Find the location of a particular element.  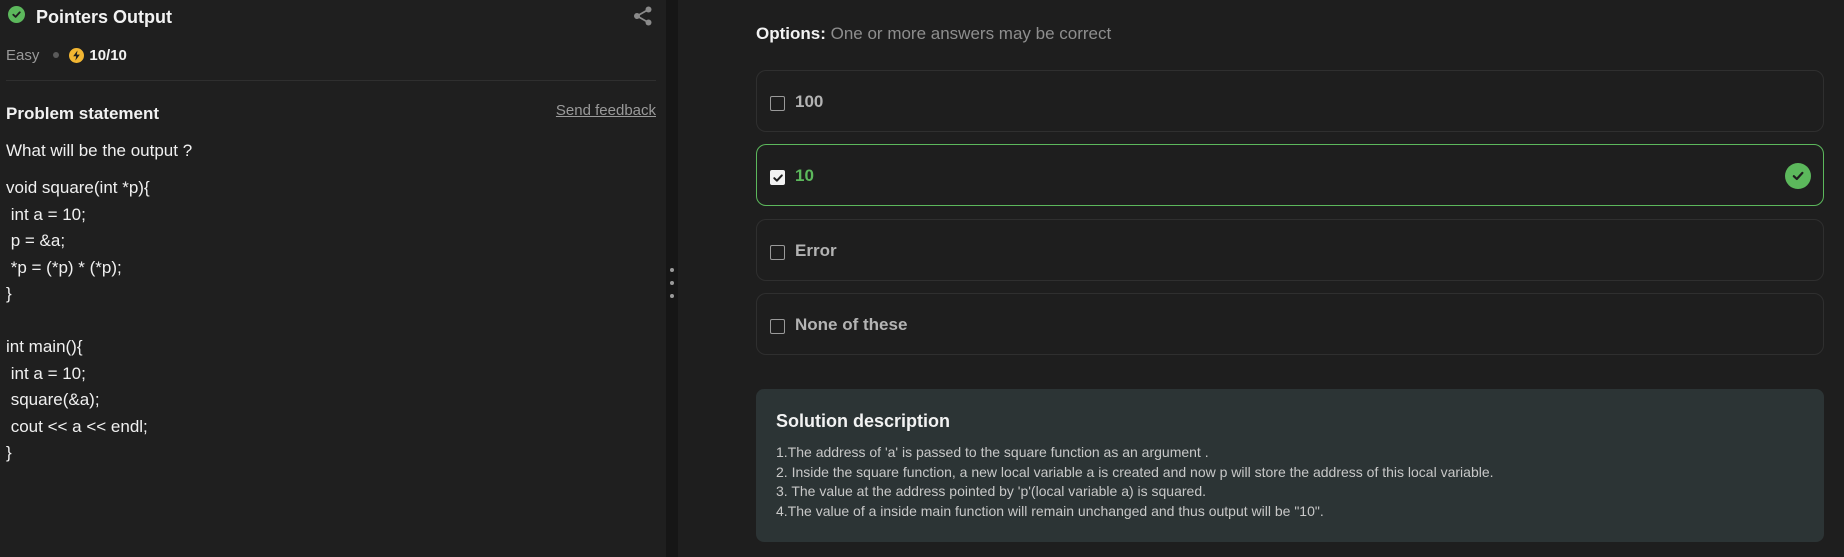

problem-statement-heading: Problem statement is located at coordinates (83, 113).